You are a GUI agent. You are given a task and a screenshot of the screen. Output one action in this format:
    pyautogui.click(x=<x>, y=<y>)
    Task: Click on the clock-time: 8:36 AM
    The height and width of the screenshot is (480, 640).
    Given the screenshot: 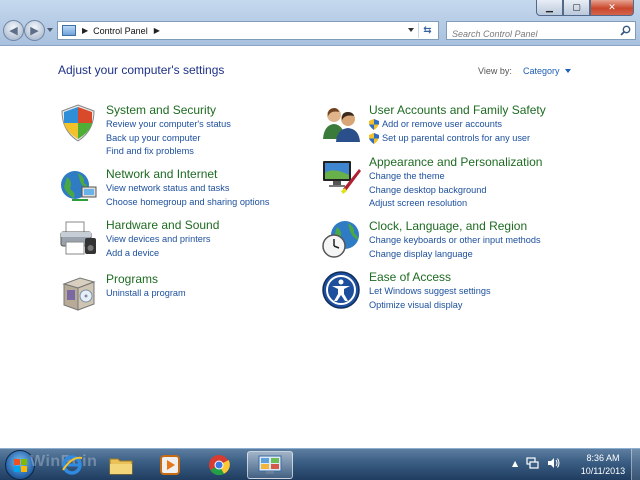 What is the action you would take?
    pyautogui.click(x=603, y=458)
    